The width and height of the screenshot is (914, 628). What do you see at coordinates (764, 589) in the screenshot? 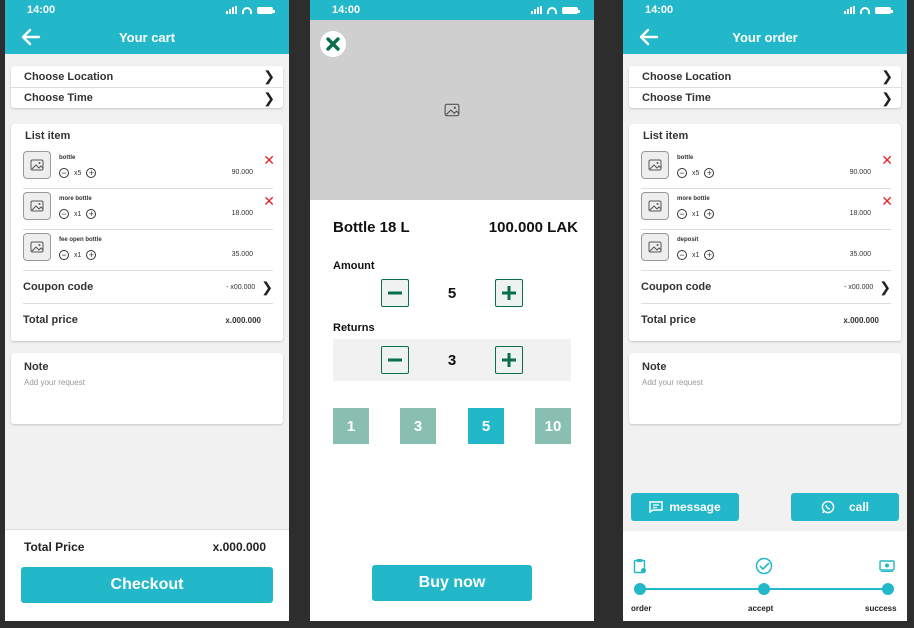
I see `step-dot-accept` at bounding box center [764, 589].